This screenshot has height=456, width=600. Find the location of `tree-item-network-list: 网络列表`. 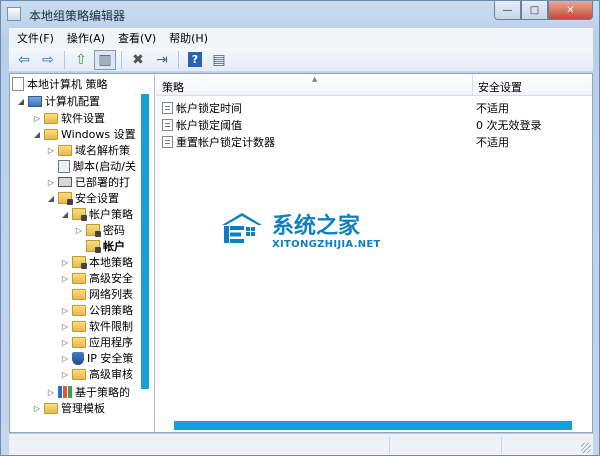

tree-item-network-list: 网络列表 is located at coordinates (102, 294).